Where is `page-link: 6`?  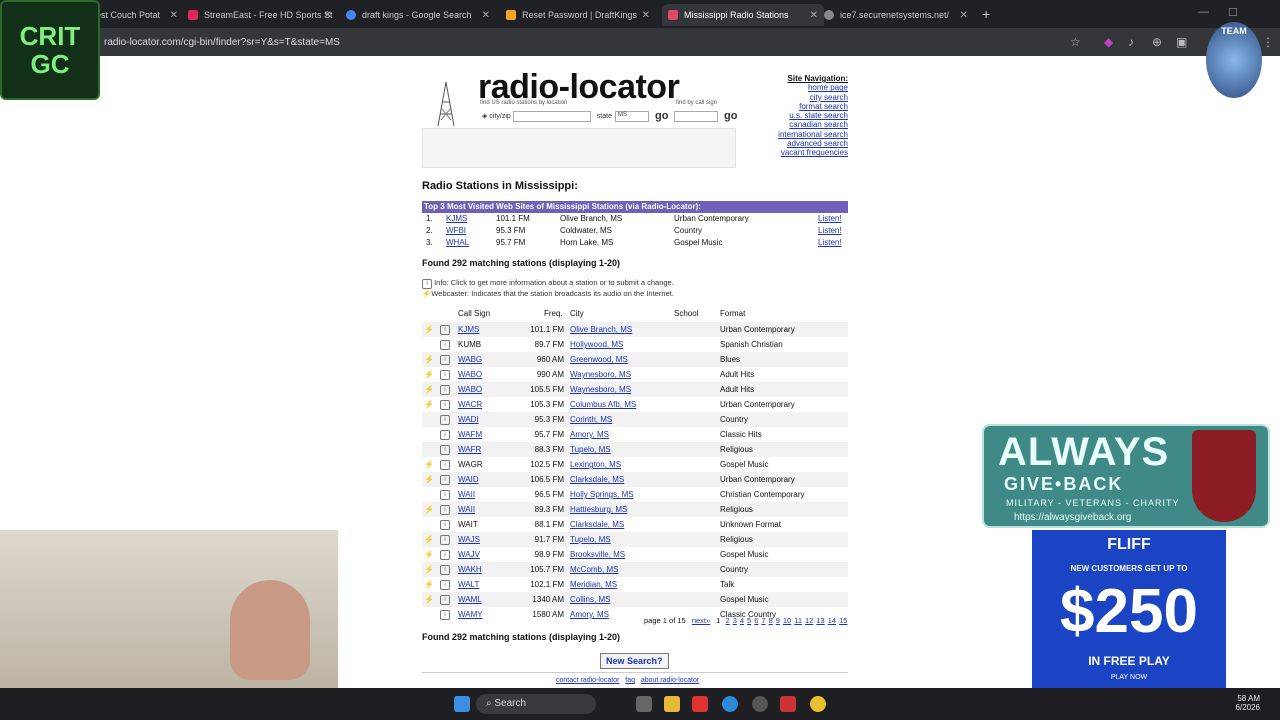 page-link: 6 is located at coordinates (756, 620).